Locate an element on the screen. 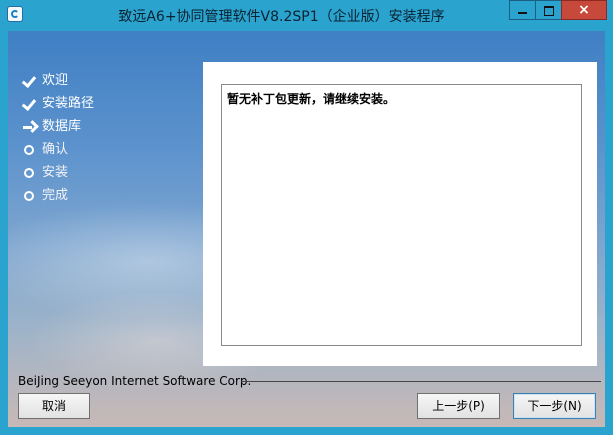 The image size is (613, 435). step-label: 完成 is located at coordinates (55, 195).